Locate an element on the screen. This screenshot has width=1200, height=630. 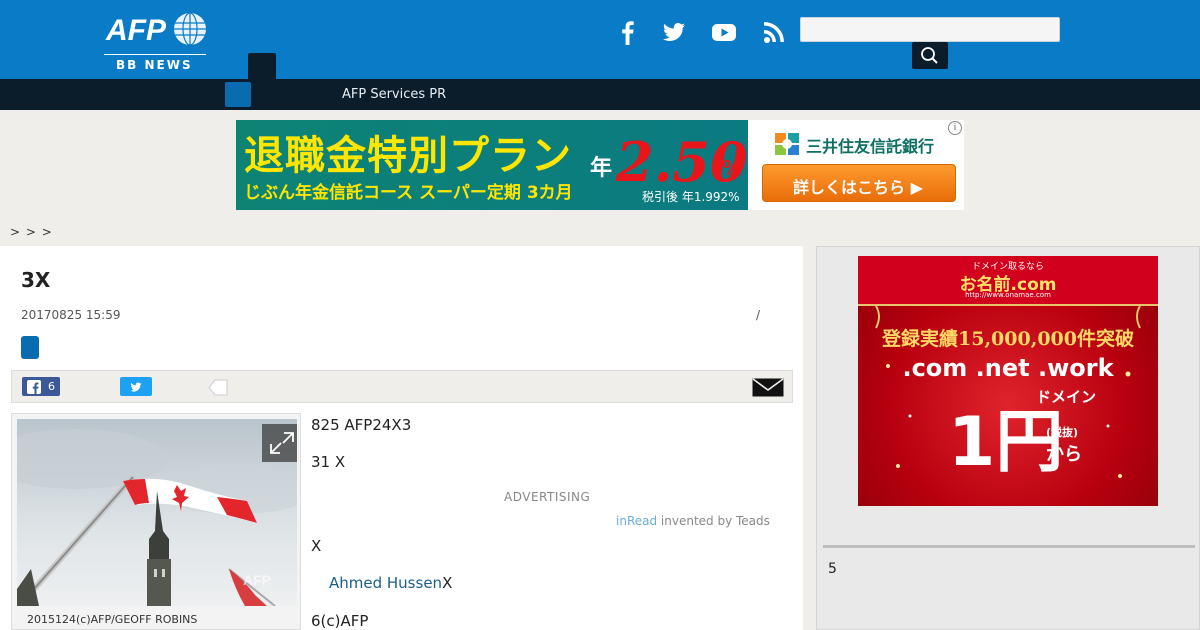
paragraph-4-suffix: X is located at coordinates (447, 583).